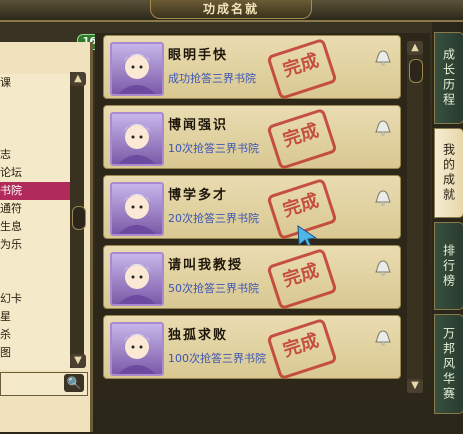 This screenshot has height=434, width=463. I want to click on achievement-row: 独孤求败 100次抢答三界书院 完成, so click(252, 348).